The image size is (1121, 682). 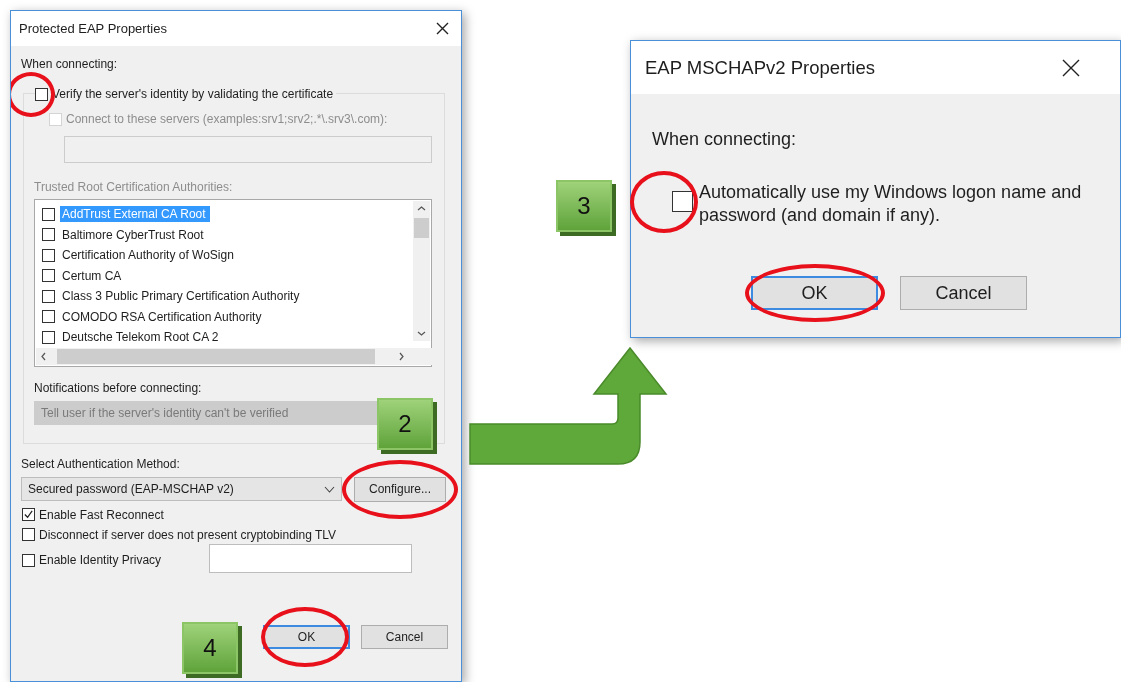 I want to click on checkbox-label: Automatically use my Windows logon name and password (and domain if any)., so click(x=894, y=204).